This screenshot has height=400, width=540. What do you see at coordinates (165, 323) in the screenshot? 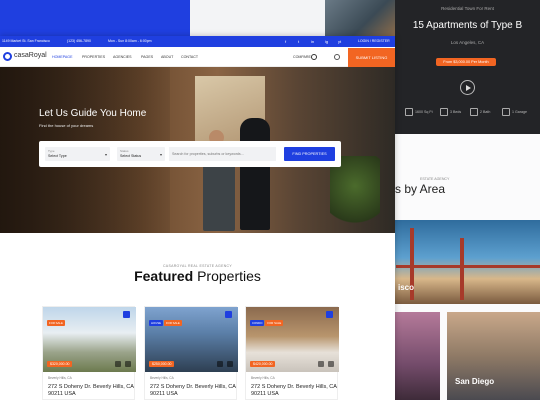
I see `card-tags: HOUSE FOR SALE` at bounding box center [165, 323].